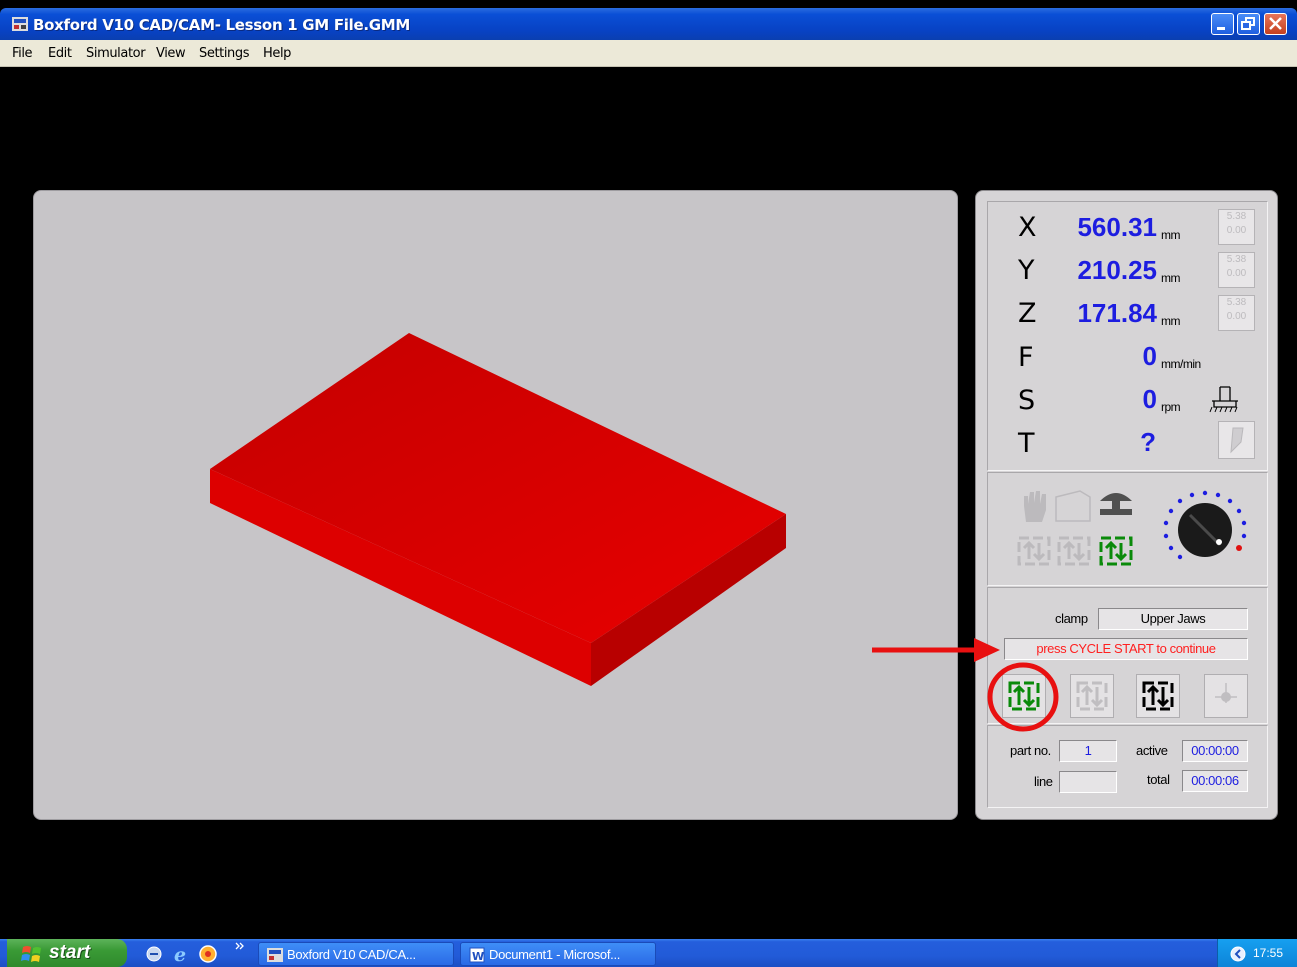  I want to click on tray-expand-icon, so click(1238, 954).